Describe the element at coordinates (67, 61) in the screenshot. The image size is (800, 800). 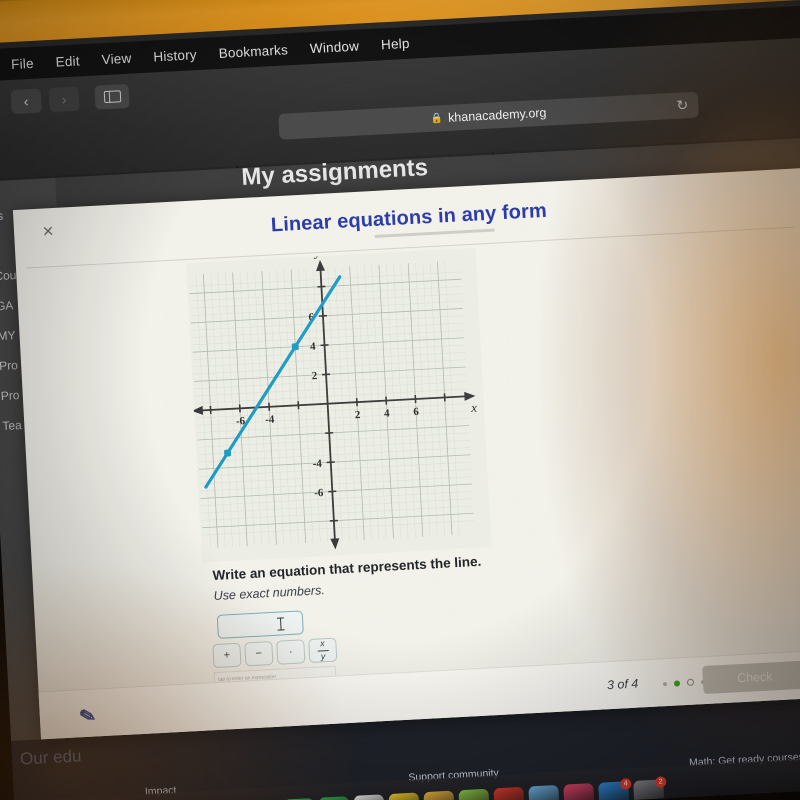
I see `menu-item-edit: Edit` at that location.